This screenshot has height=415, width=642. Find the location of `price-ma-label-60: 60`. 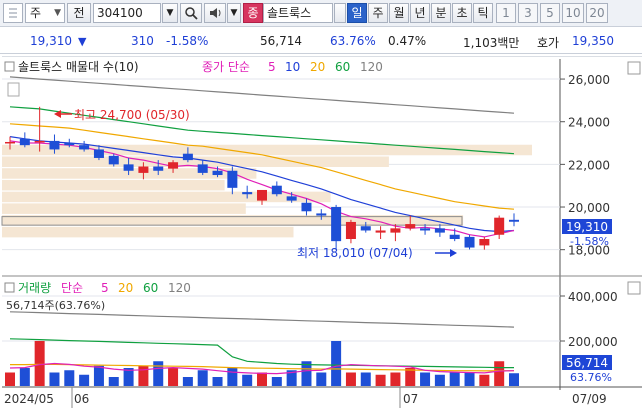

price-ma-label-60: 60 is located at coordinates (342, 67).